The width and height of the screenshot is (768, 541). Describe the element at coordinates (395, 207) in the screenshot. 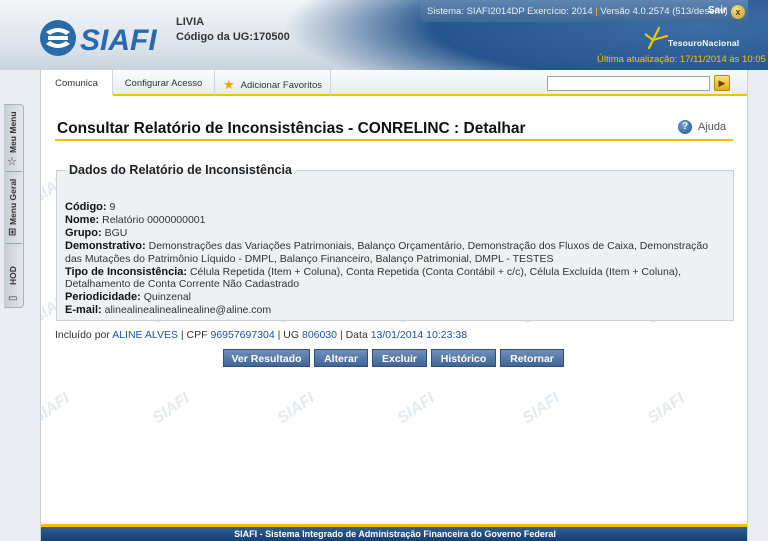

I see `field-codigo: Código: 9` at that location.